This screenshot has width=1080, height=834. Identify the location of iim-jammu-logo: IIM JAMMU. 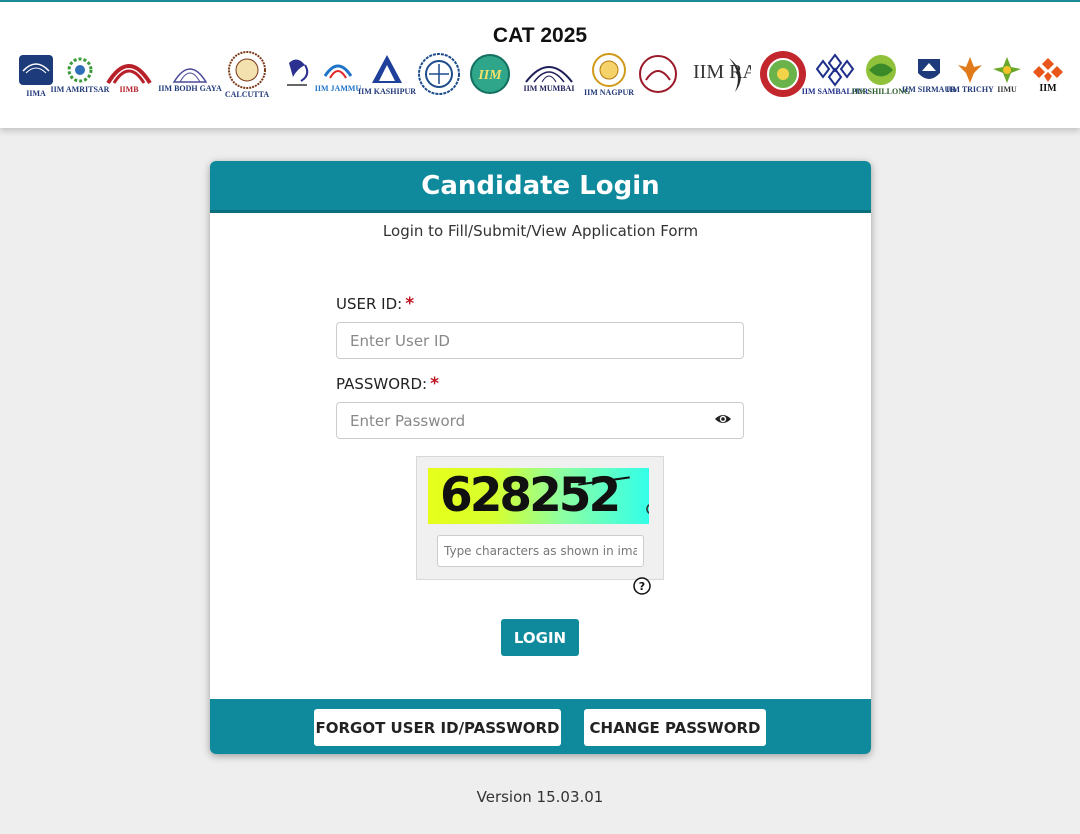
(338, 74).